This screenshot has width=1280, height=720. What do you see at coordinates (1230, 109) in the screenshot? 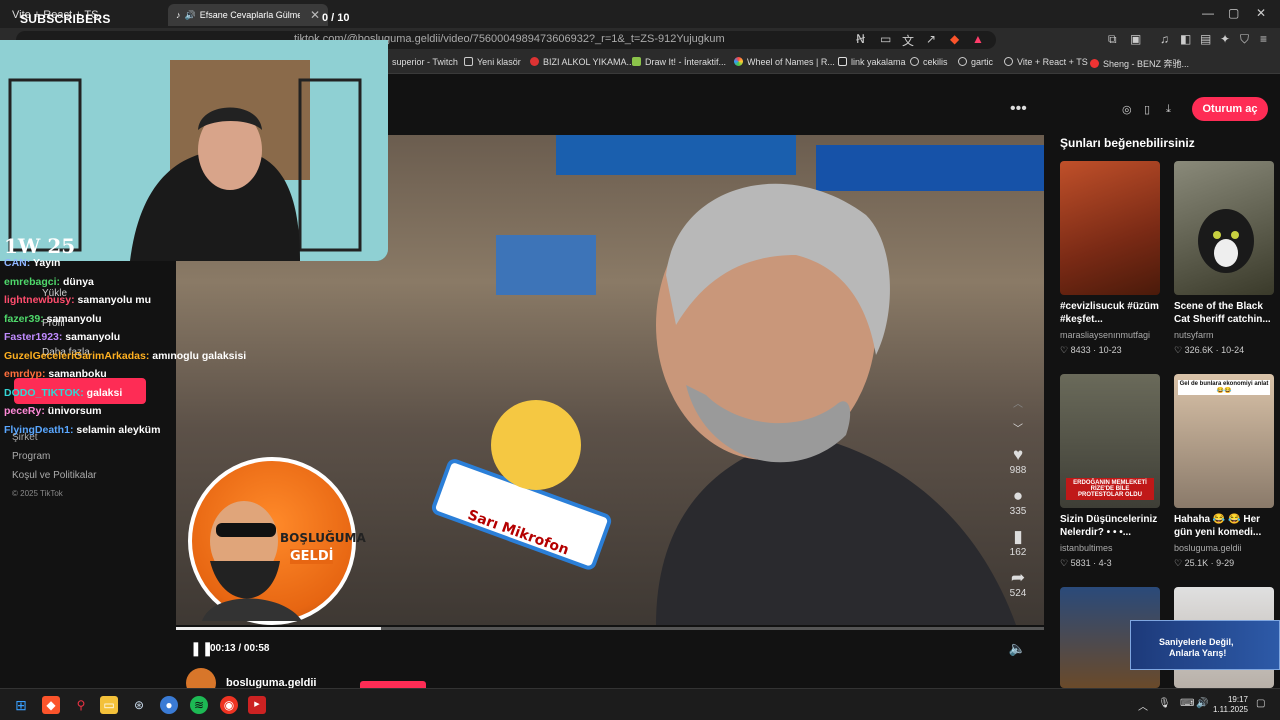
I see `login-button: Oturum aç` at bounding box center [1230, 109].